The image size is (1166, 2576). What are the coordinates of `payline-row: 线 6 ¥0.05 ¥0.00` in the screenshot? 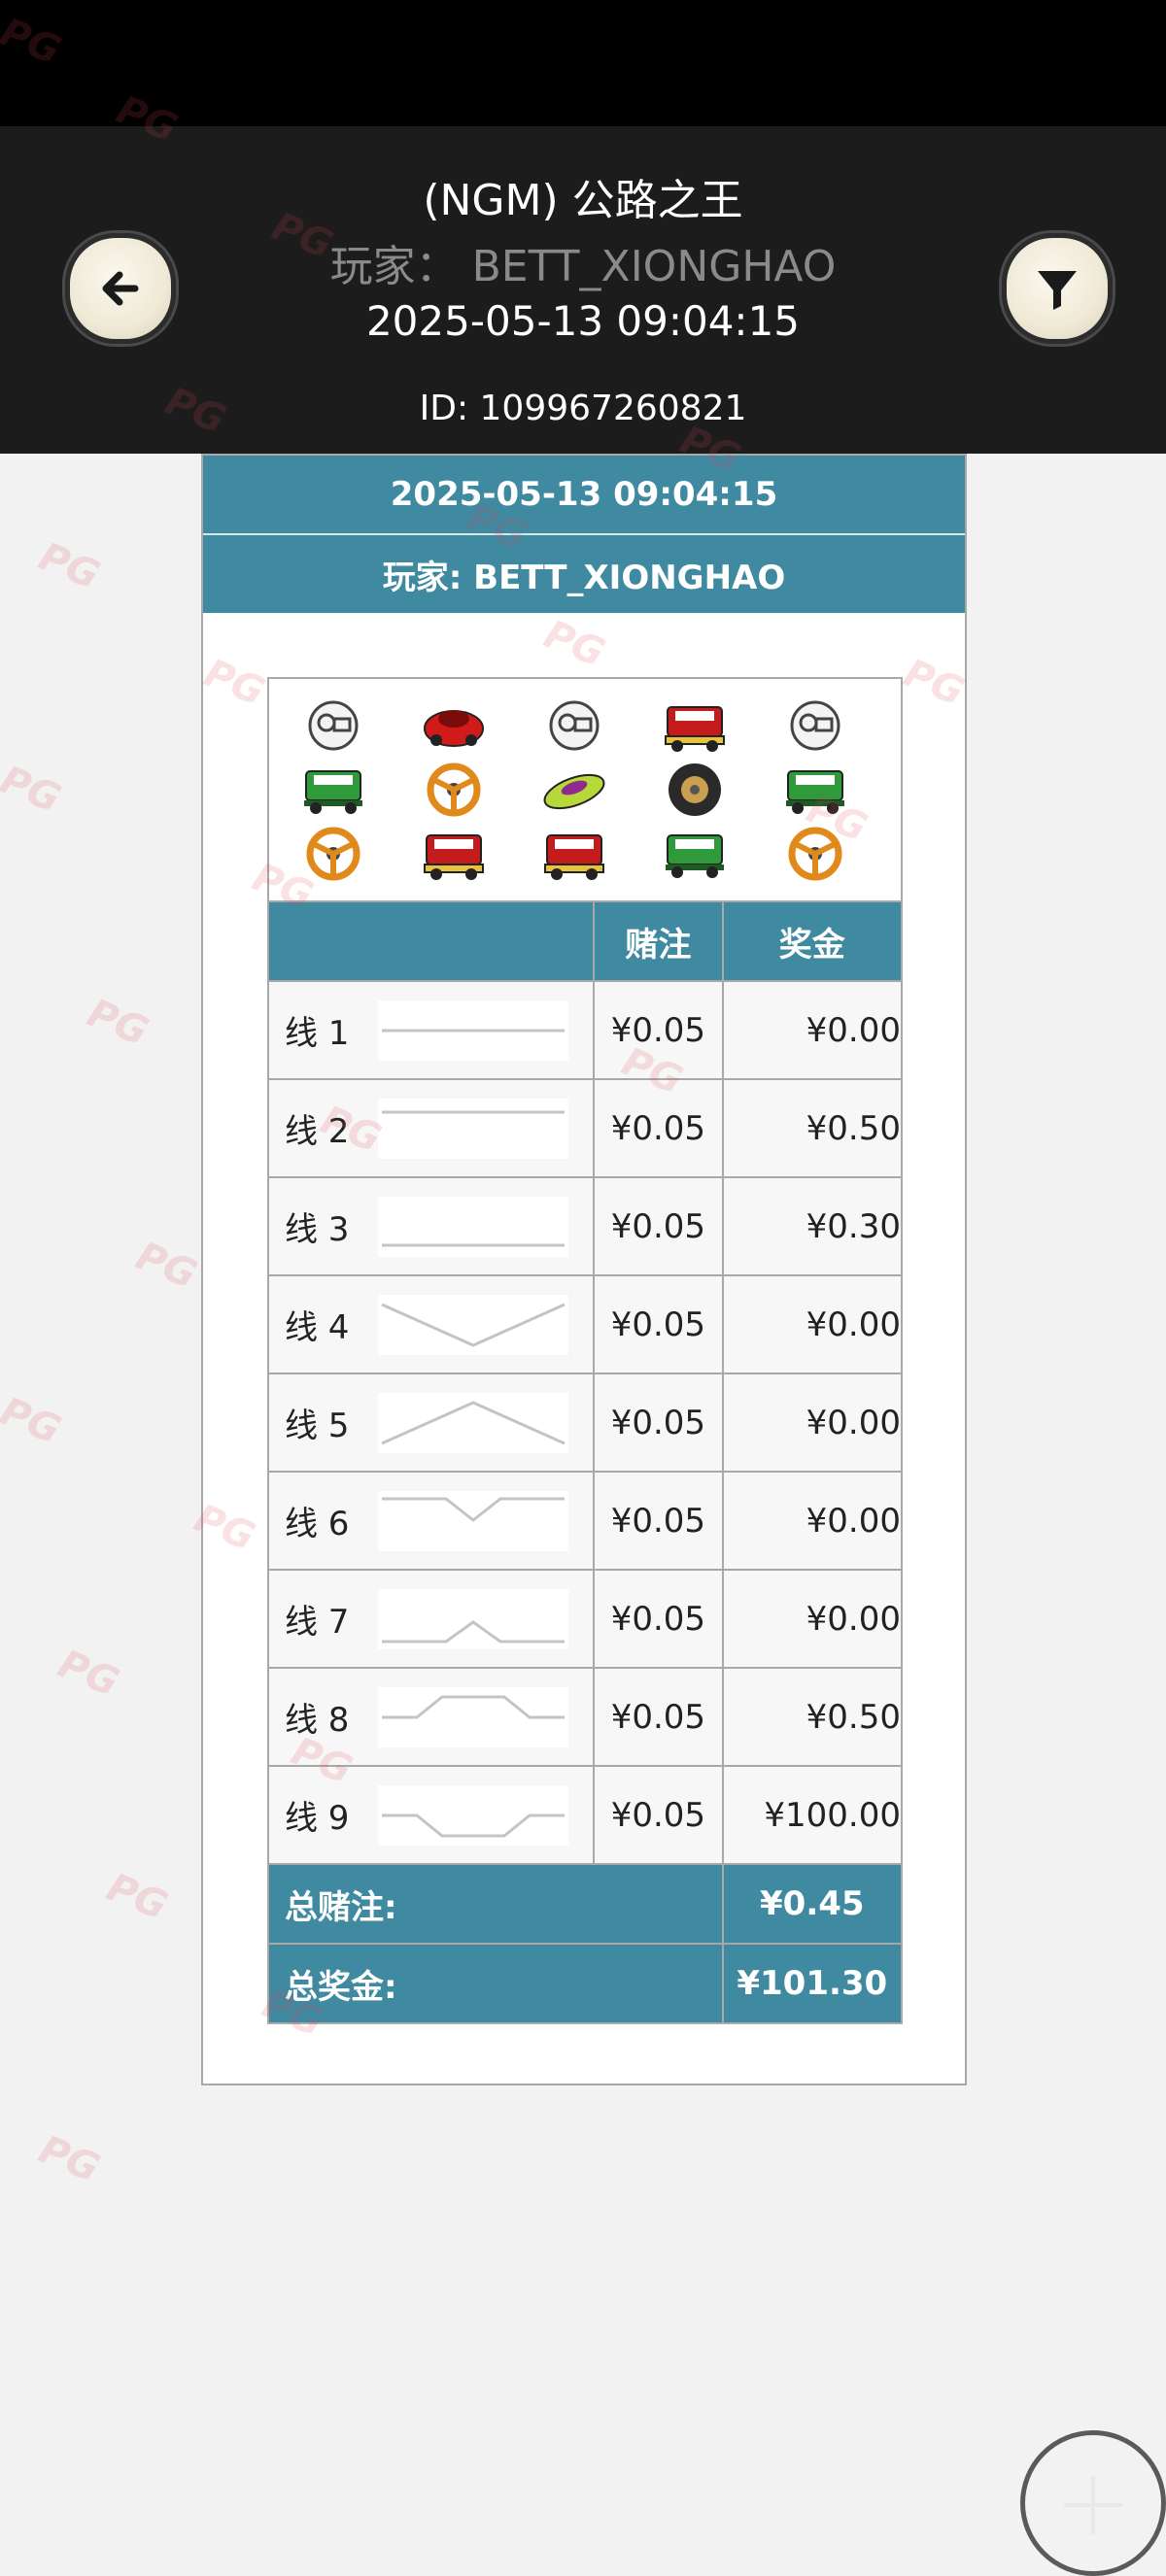 It's located at (585, 1521).